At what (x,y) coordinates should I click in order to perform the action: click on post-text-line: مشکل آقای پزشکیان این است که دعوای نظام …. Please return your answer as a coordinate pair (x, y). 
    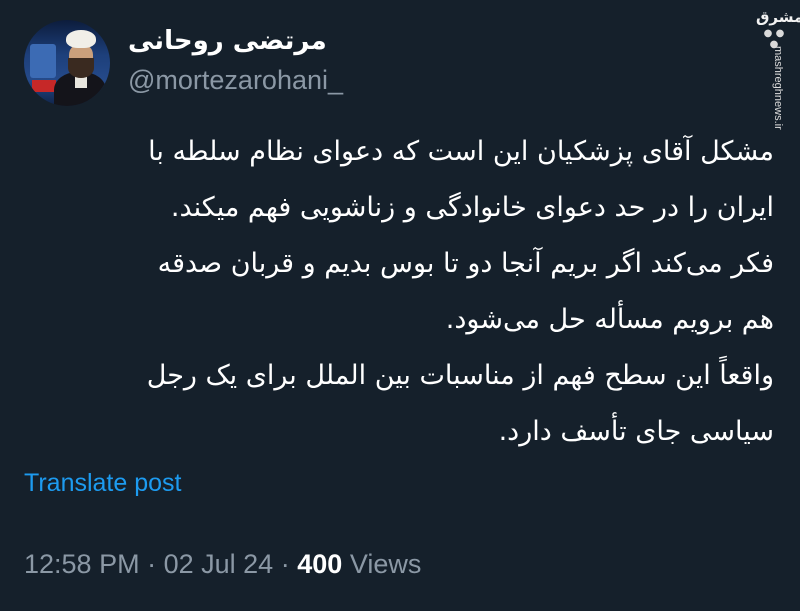
    Looking at the image, I should click on (461, 151).